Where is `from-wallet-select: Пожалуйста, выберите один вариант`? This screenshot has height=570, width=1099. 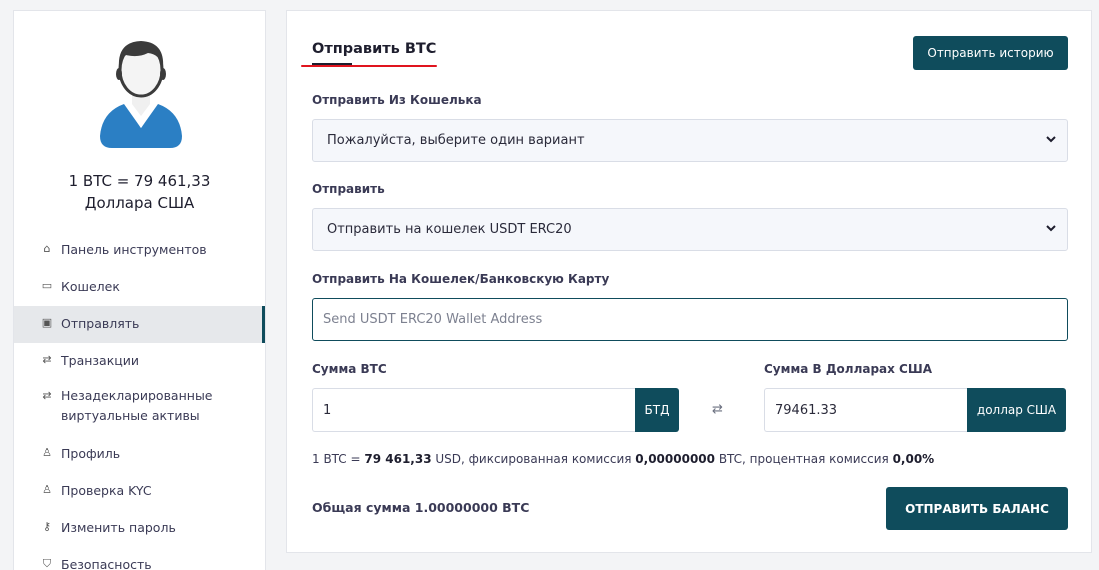 from-wallet-select: Пожалуйста, выберите один вариант is located at coordinates (690, 140).